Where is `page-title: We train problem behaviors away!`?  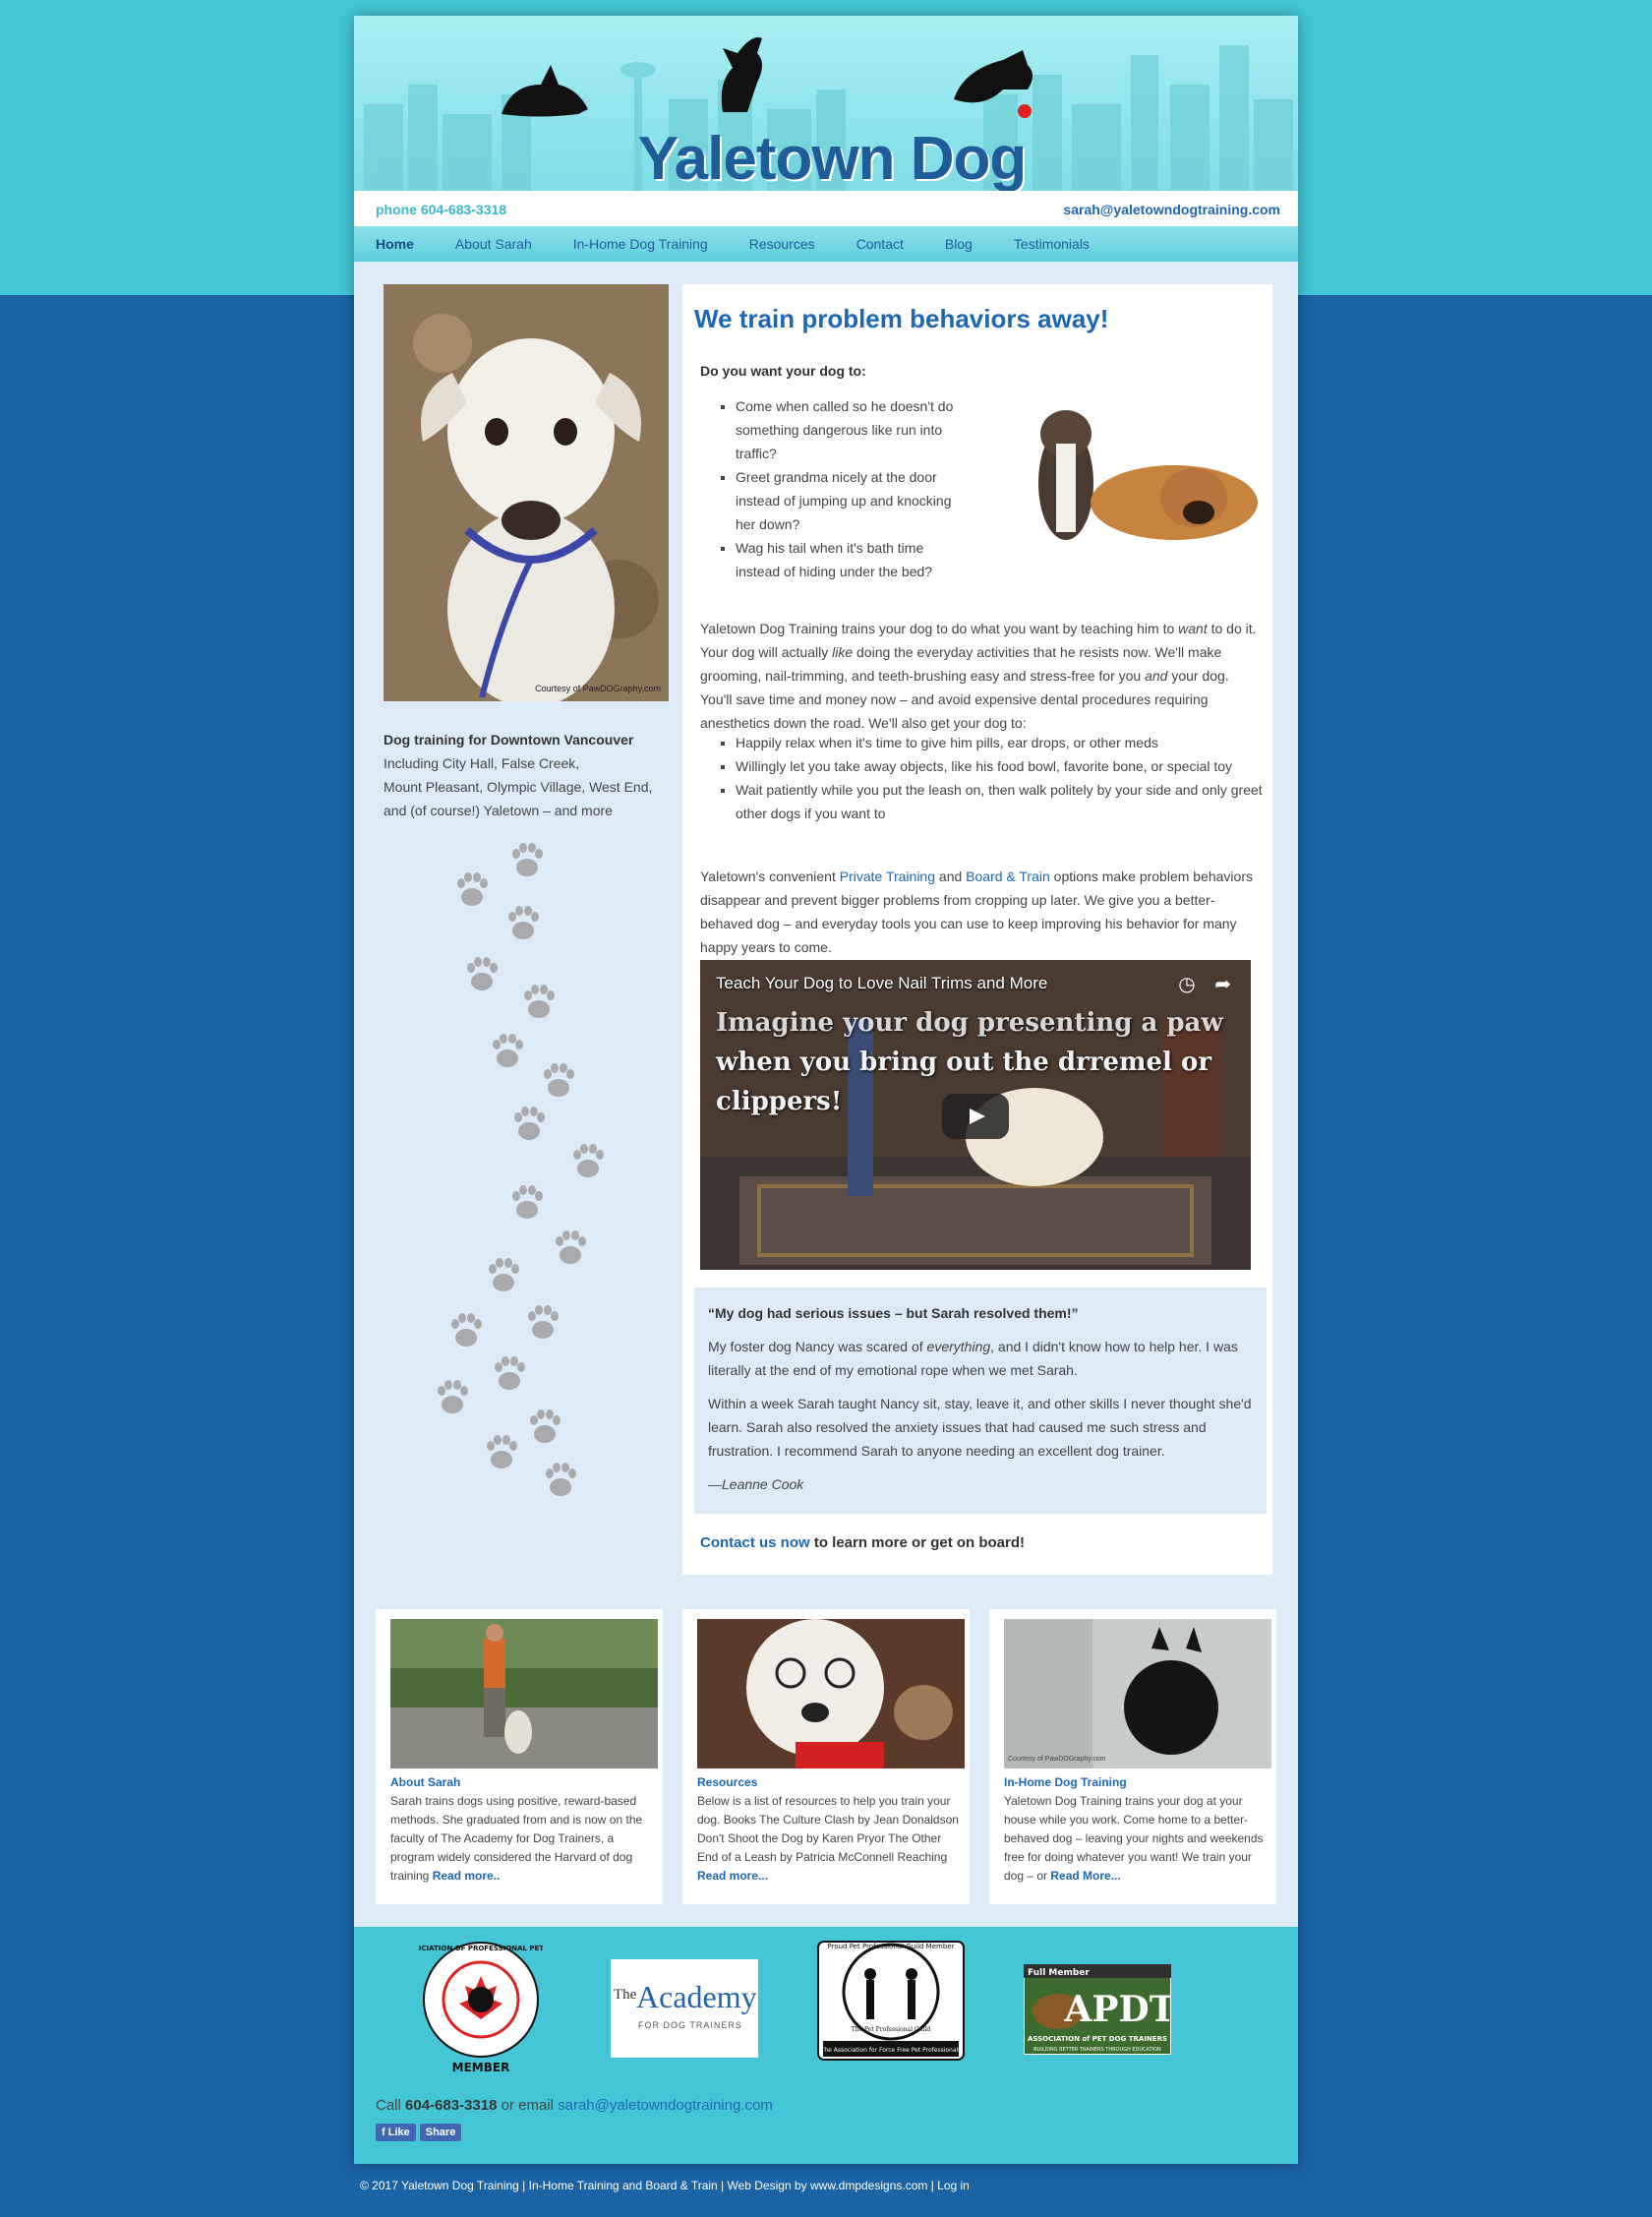 page-title: We train problem behaviors away! is located at coordinates (901, 318).